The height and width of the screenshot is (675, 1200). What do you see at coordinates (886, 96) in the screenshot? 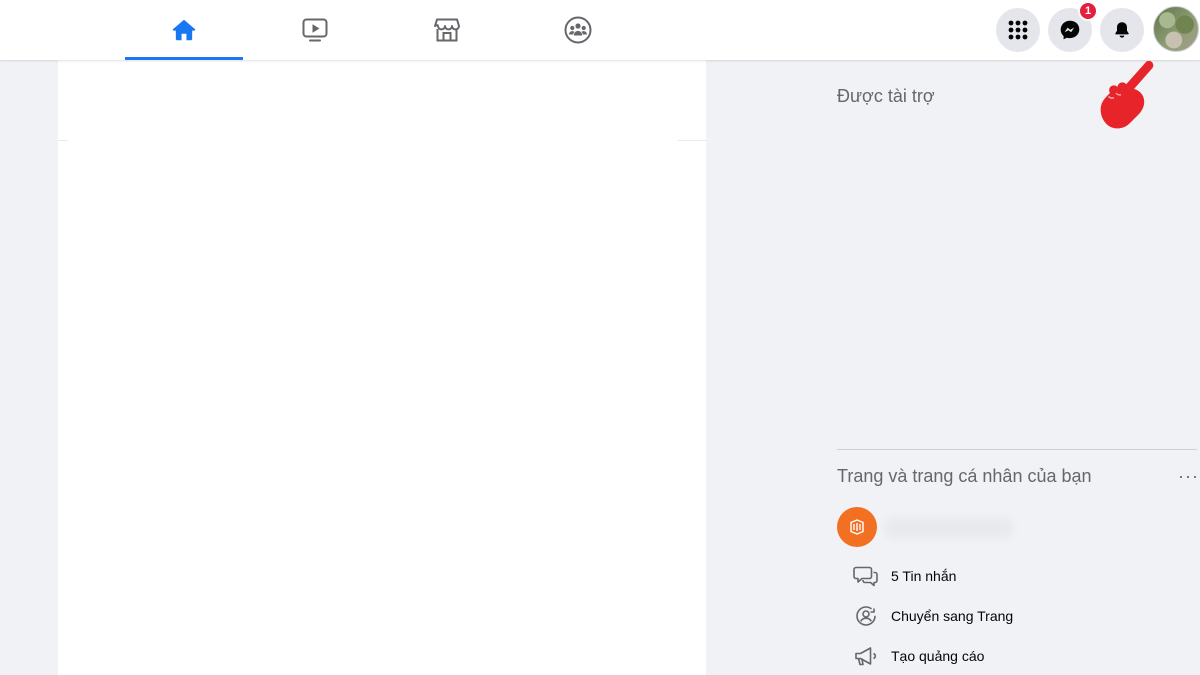
I see `sponsored-heading: Được tài trợ` at bounding box center [886, 96].